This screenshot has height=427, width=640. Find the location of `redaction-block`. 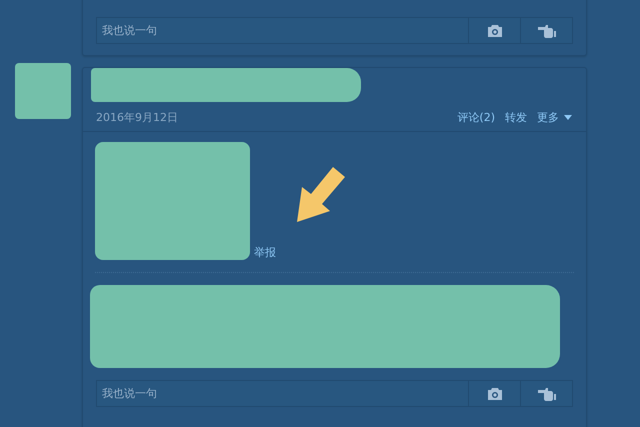

redaction-block is located at coordinates (43, 91).